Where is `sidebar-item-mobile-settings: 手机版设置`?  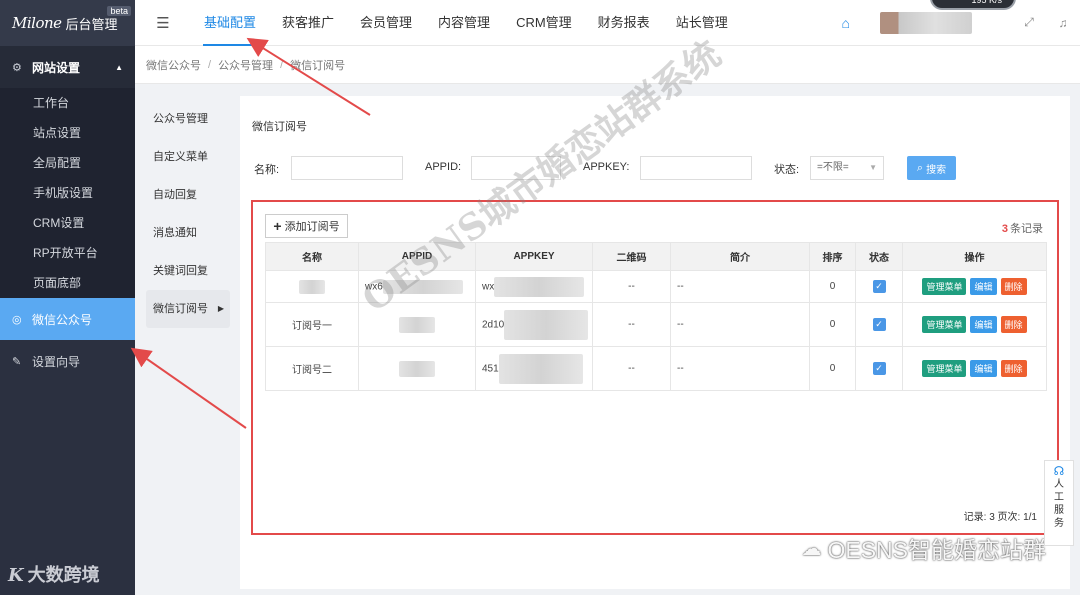
sidebar-item-mobile-settings: 手机版设置 is located at coordinates (67, 193).